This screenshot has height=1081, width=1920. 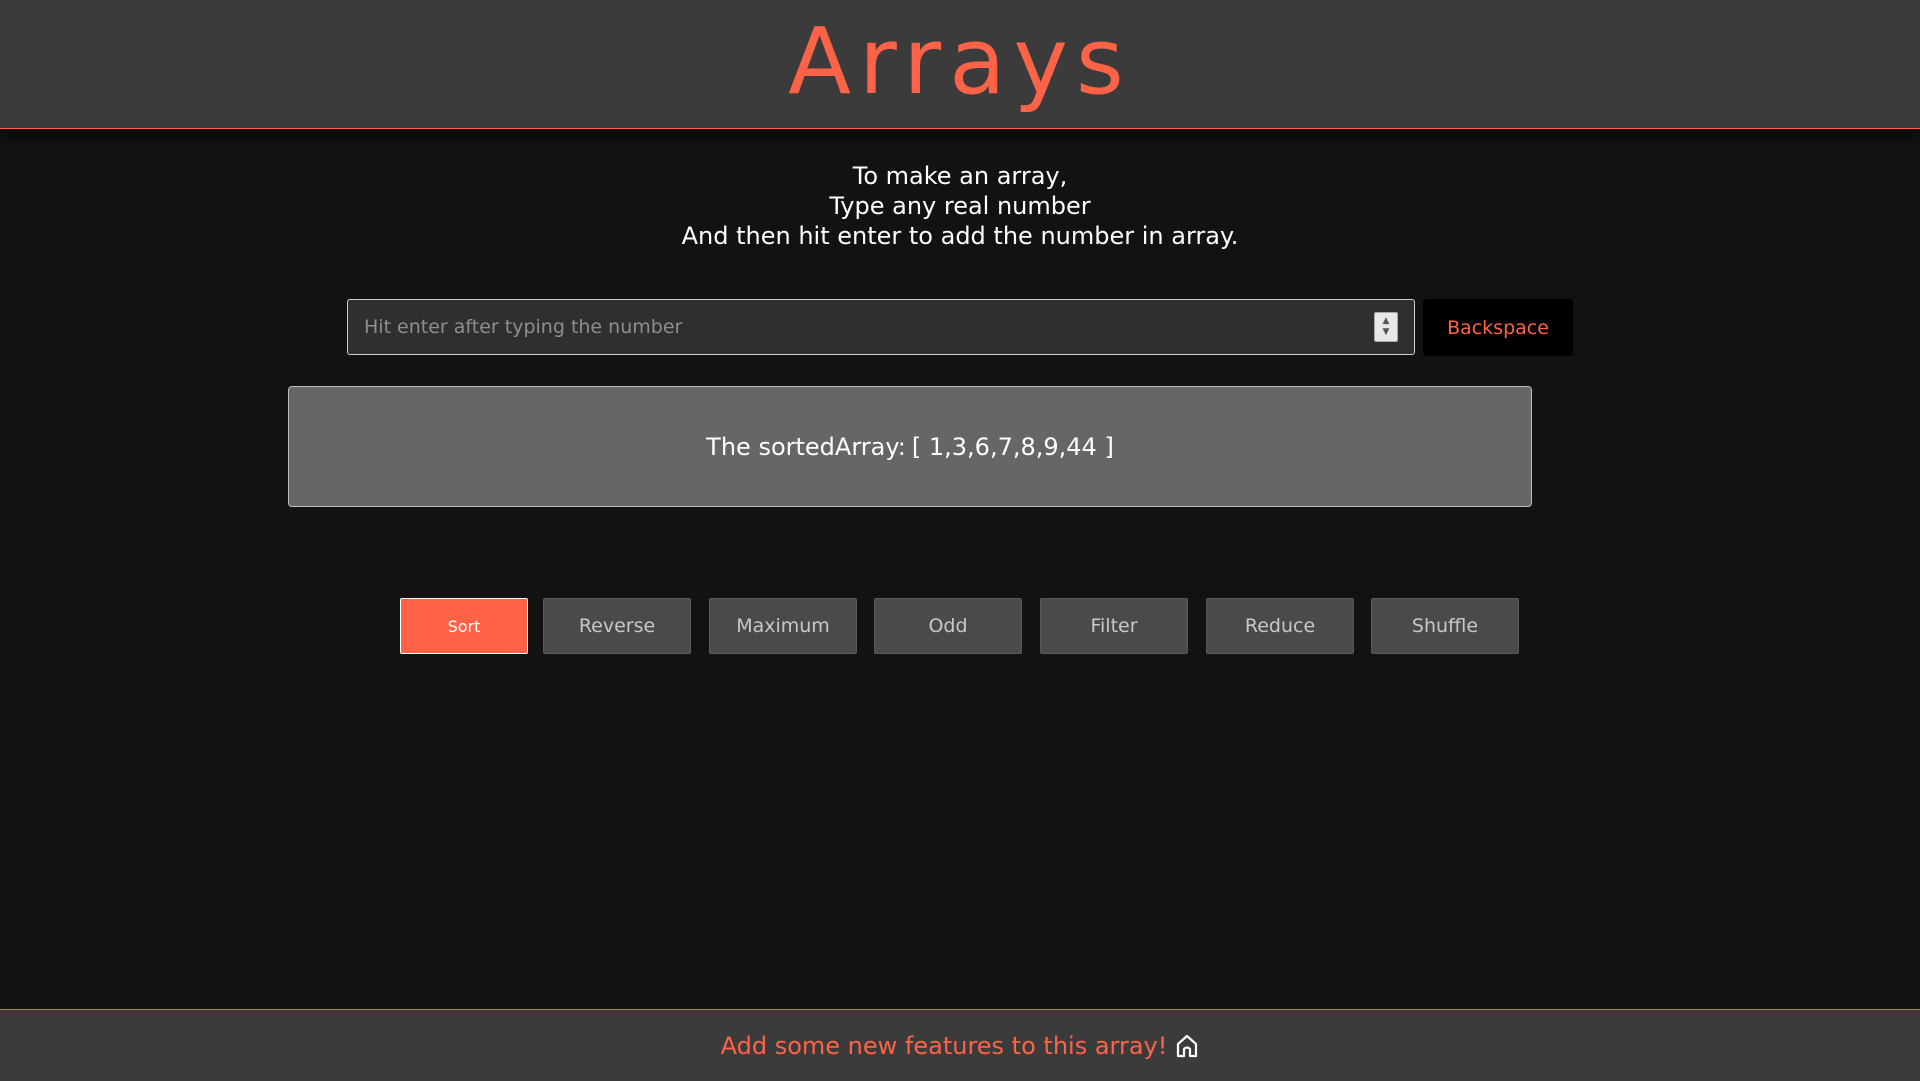 I want to click on instruction-line-2: Type any real number, so click(x=960, y=206).